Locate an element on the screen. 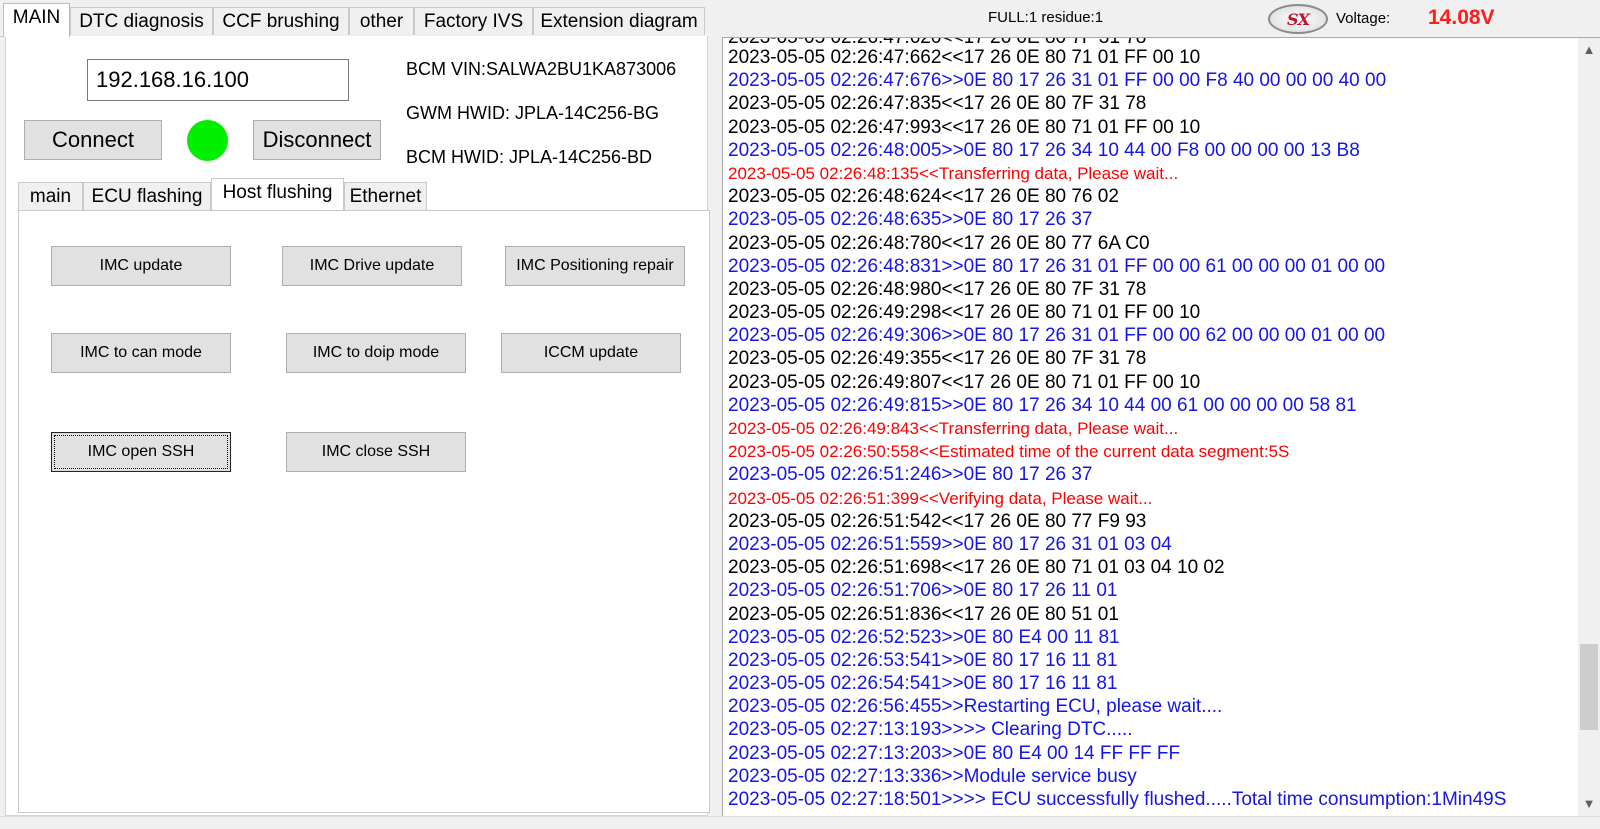 This screenshot has height=829, width=1600. scroll-down-icon: ▼ is located at coordinates (1589, 804).